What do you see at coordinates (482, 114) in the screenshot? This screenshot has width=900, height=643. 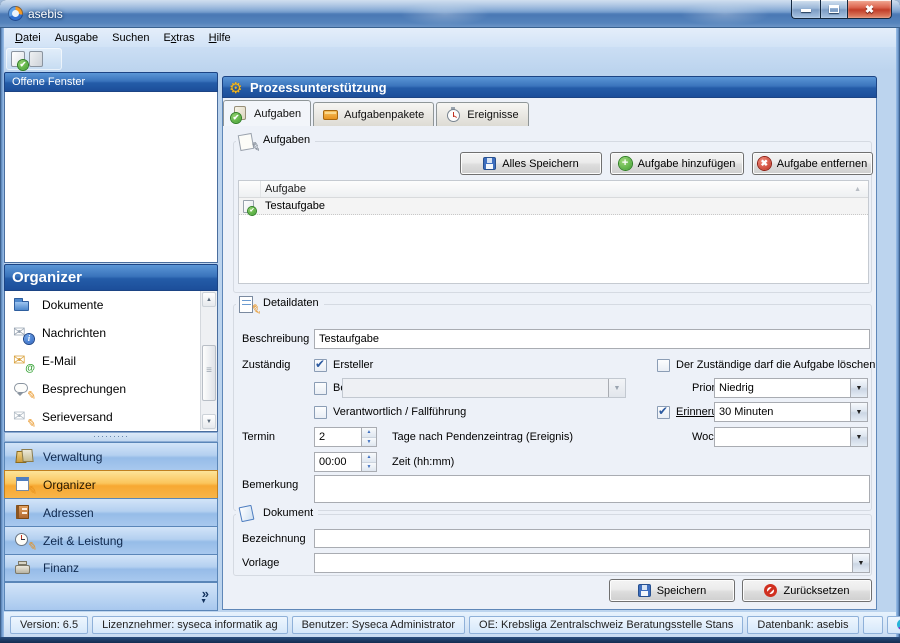 I see `tab-ereignisse: Ereignisse` at bounding box center [482, 114].